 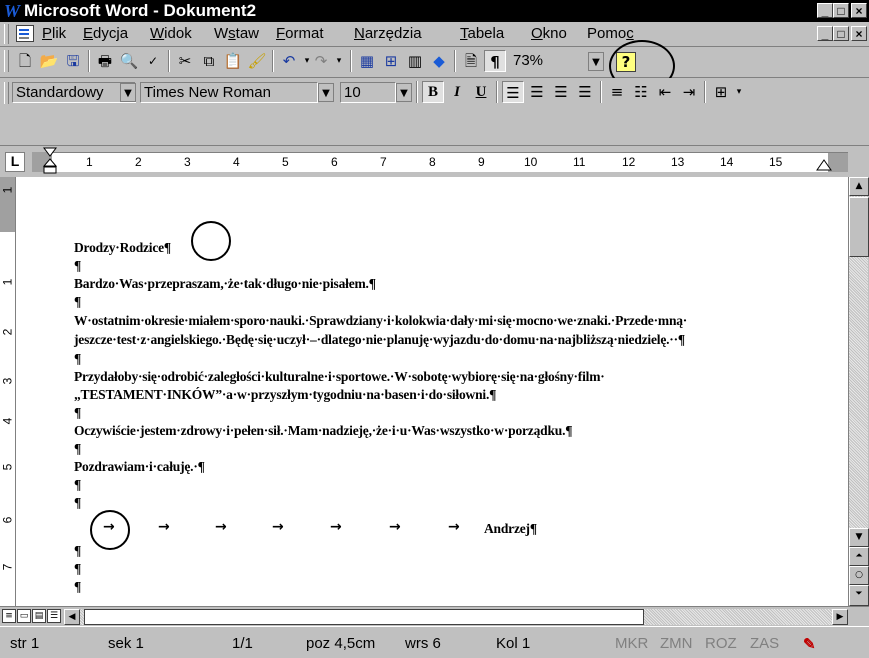 I want to click on menu-okno: Okno, so click(x=549, y=33).